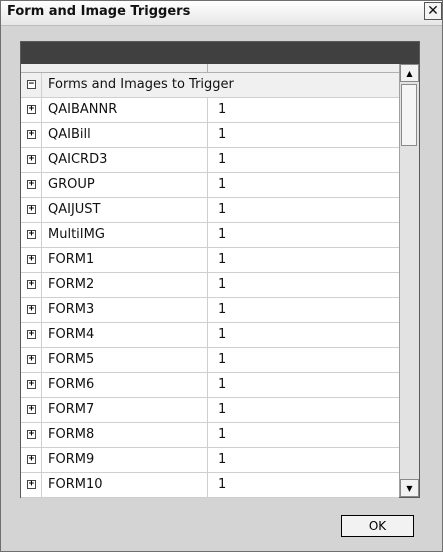 This screenshot has width=443, height=552. Describe the element at coordinates (74, 209) in the screenshot. I see `row-name: QAIJUST` at that location.